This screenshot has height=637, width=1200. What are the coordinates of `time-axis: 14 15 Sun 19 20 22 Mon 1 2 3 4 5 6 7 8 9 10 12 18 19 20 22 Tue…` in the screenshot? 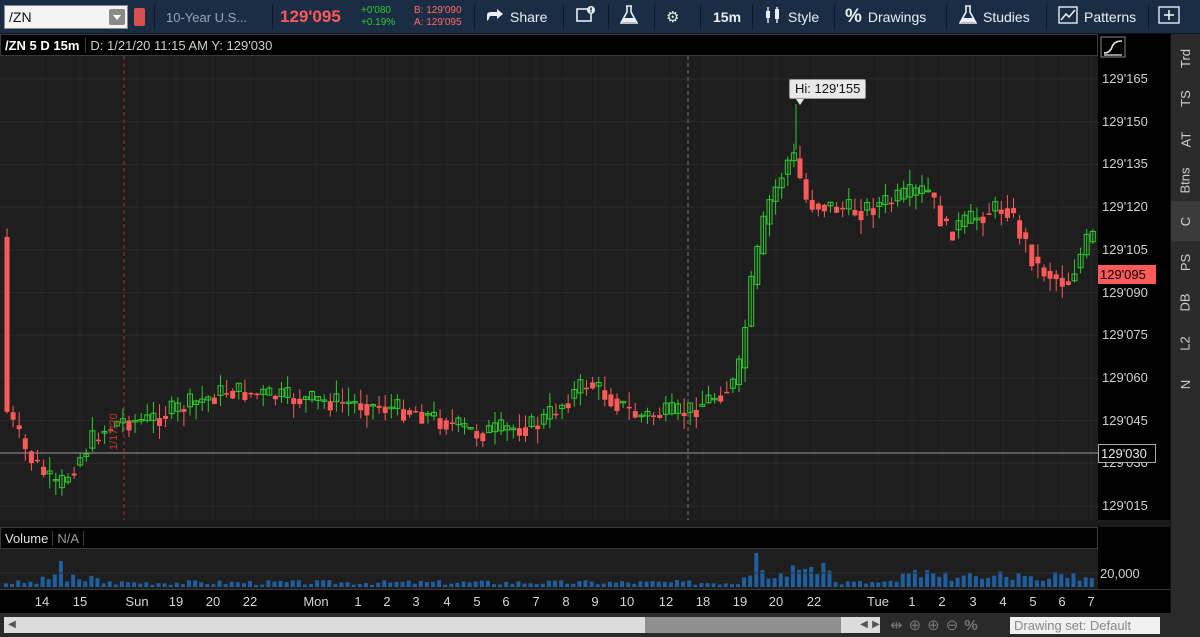 It's located at (585, 601).